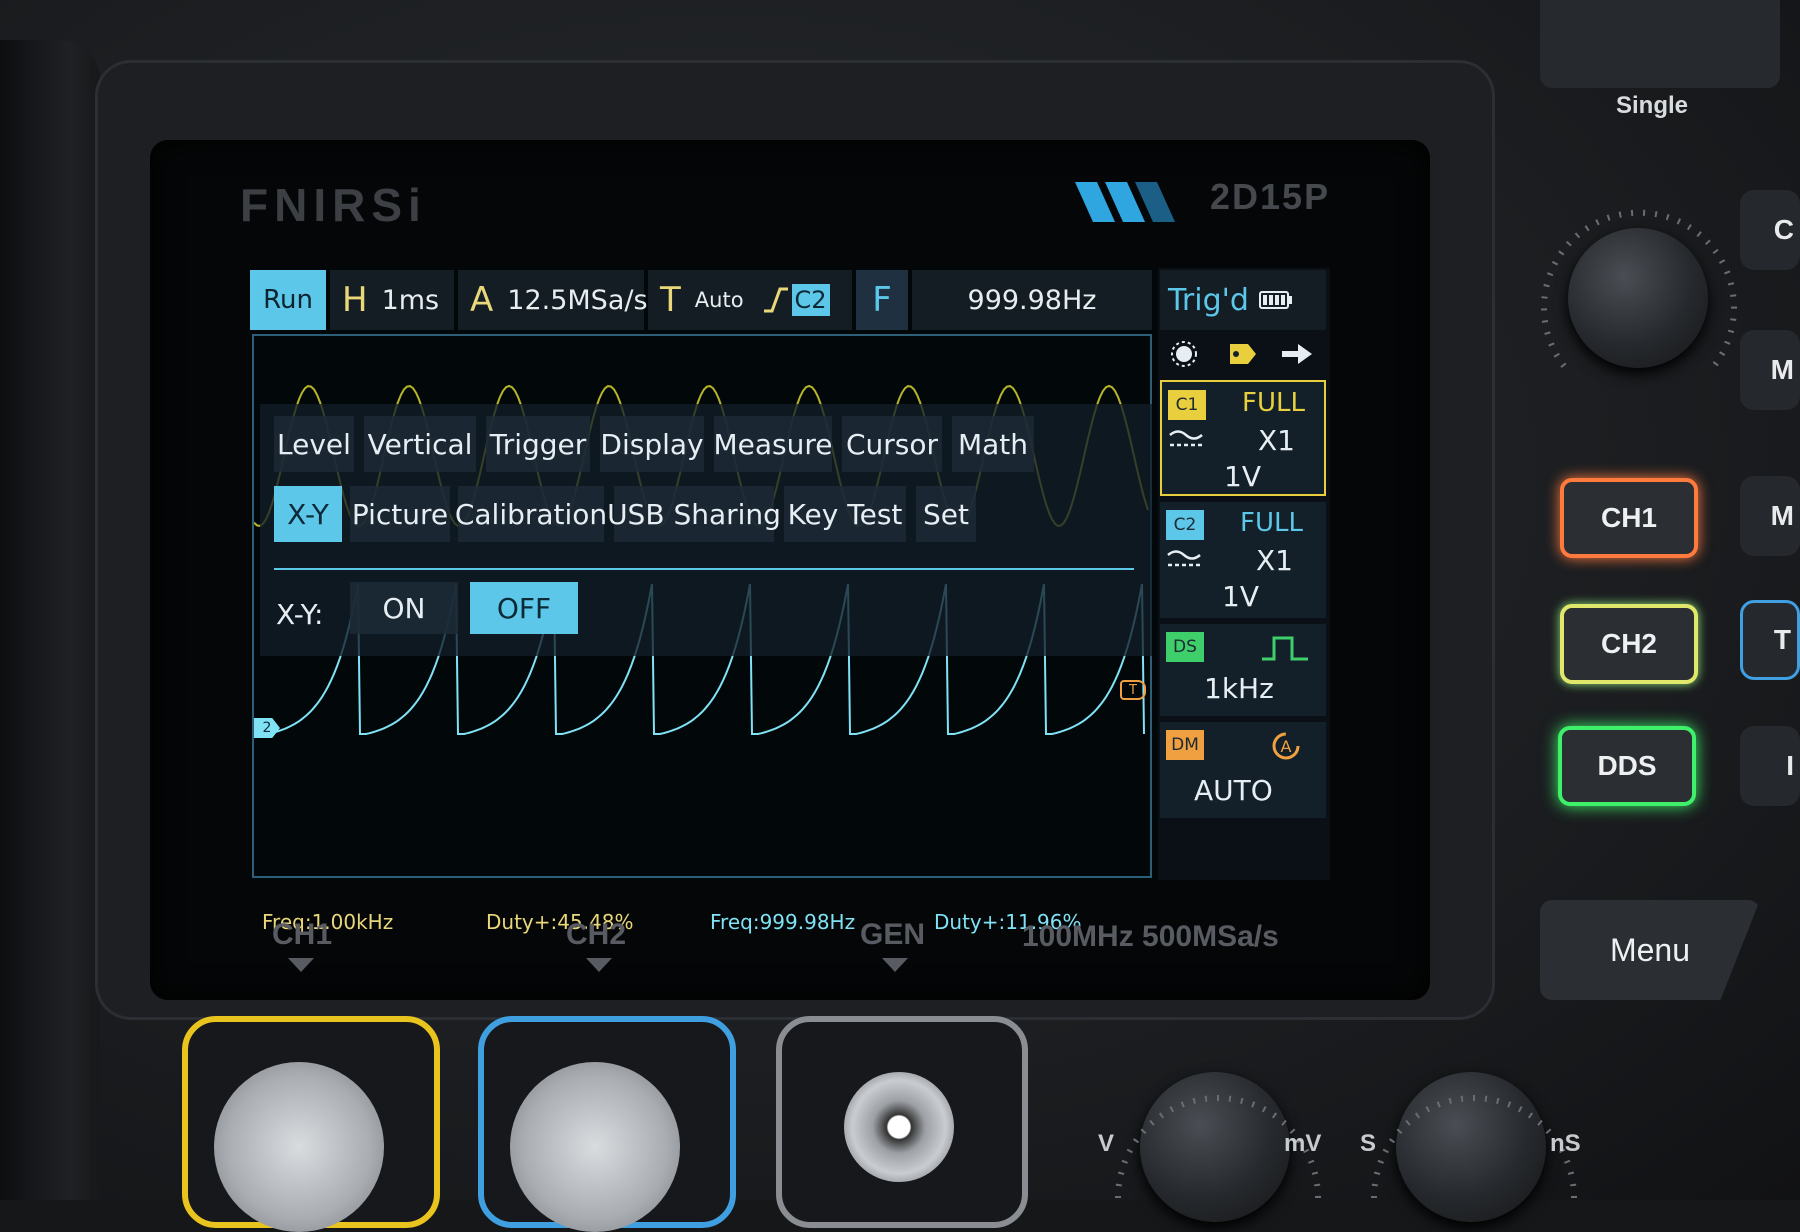 The width and height of the screenshot is (1800, 1232). I want to click on spec-label: 100MHz 500MSa/s, so click(1150, 936).